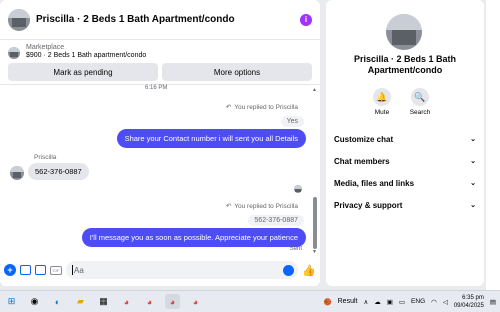 This screenshot has width=500, height=312. What do you see at coordinates (56, 270) in the screenshot?
I see `gif-icon: GIF` at bounding box center [56, 270].